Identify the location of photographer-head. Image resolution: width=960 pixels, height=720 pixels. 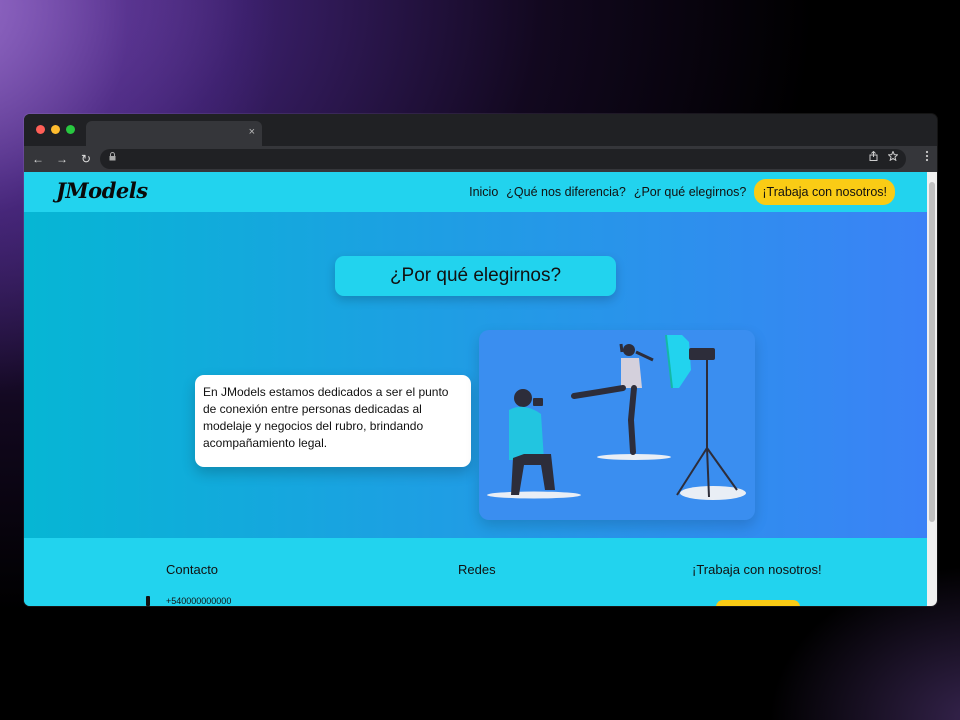
(523, 398).